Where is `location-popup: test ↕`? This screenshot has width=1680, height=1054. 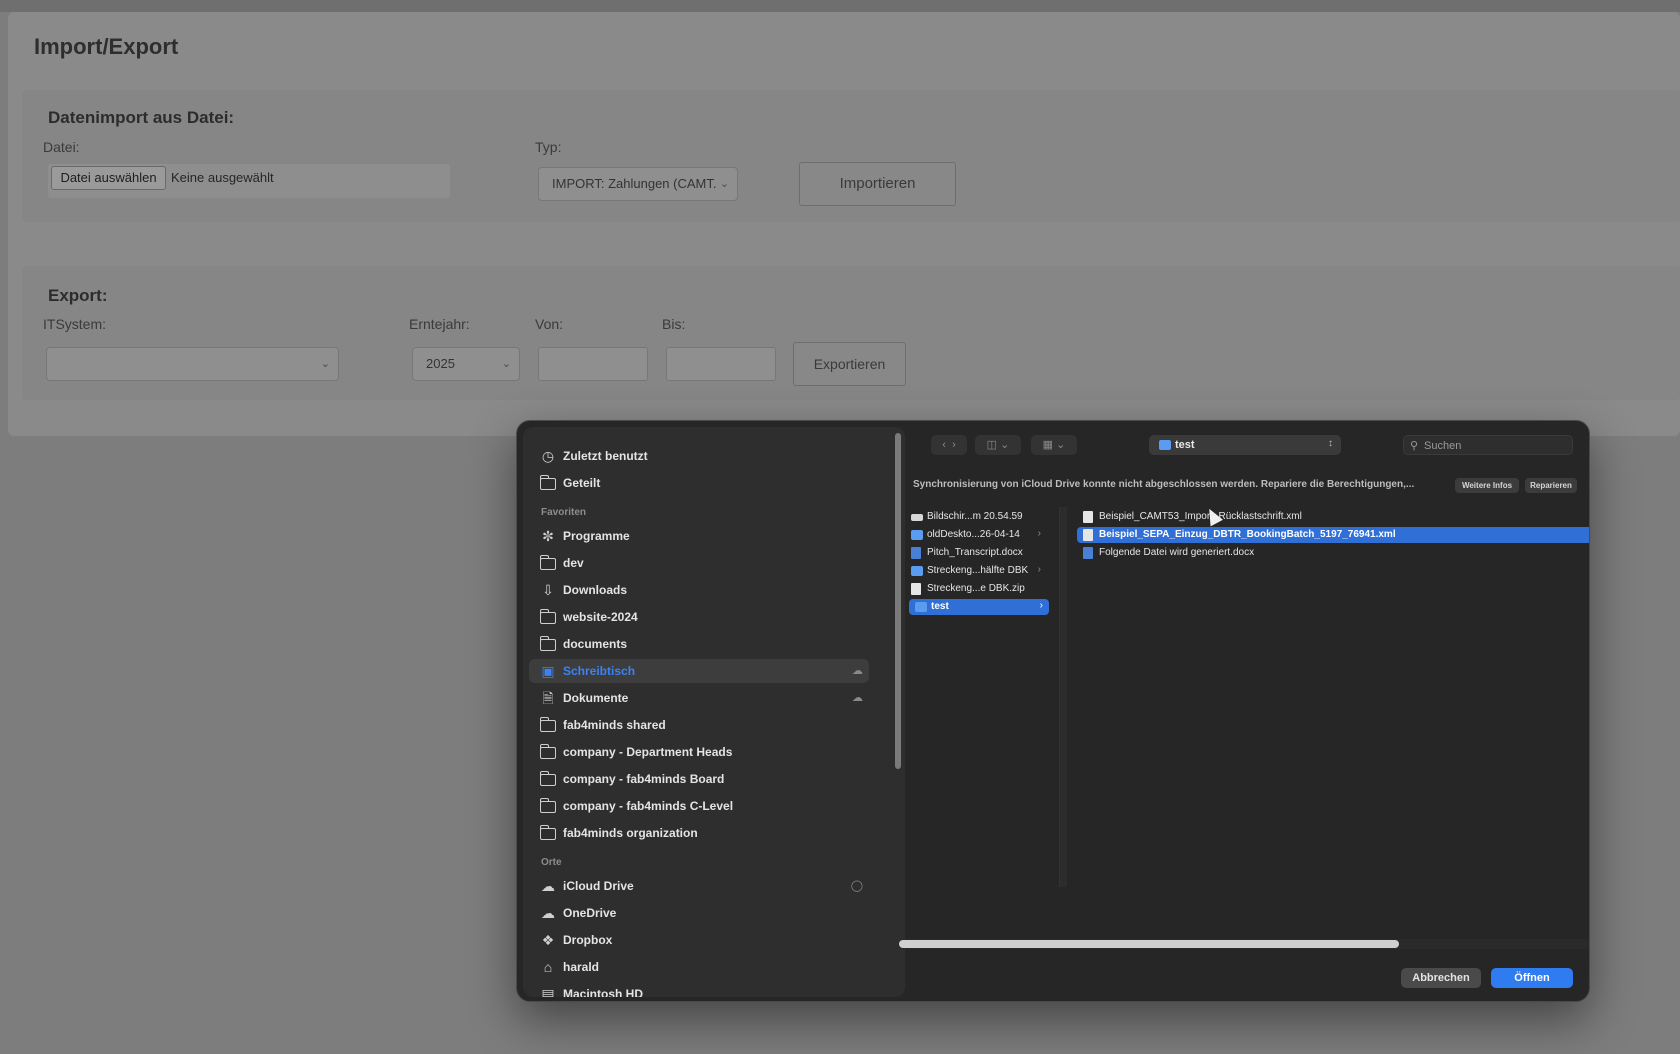 location-popup: test ↕ is located at coordinates (1245, 445).